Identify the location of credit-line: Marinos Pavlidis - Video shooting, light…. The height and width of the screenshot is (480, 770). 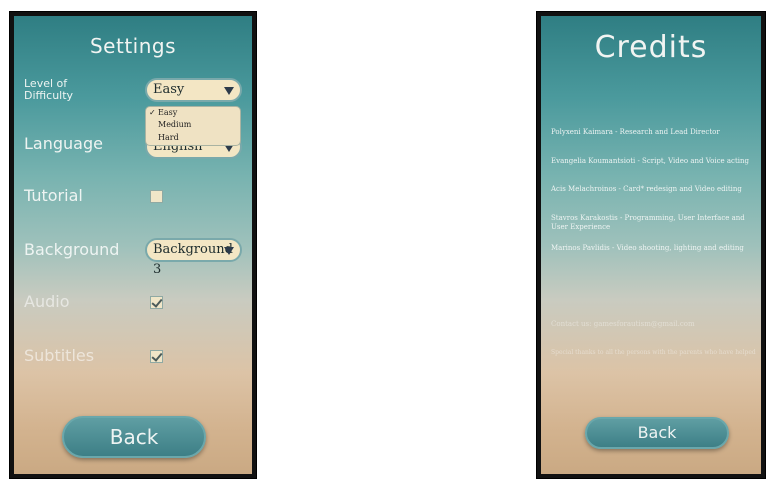
(647, 248).